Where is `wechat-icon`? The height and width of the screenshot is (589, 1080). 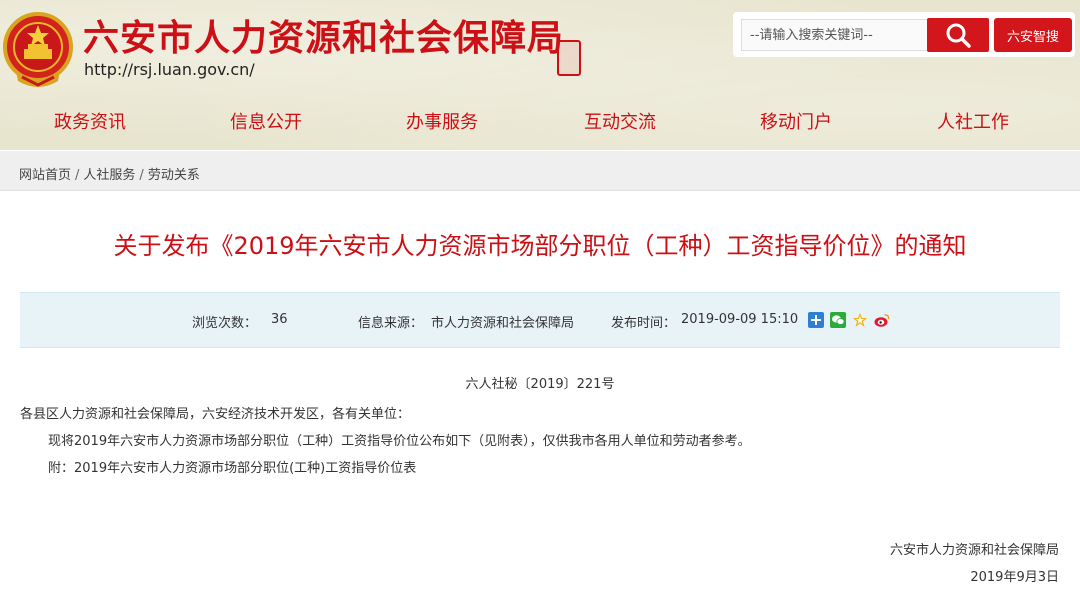
wechat-icon is located at coordinates (838, 320).